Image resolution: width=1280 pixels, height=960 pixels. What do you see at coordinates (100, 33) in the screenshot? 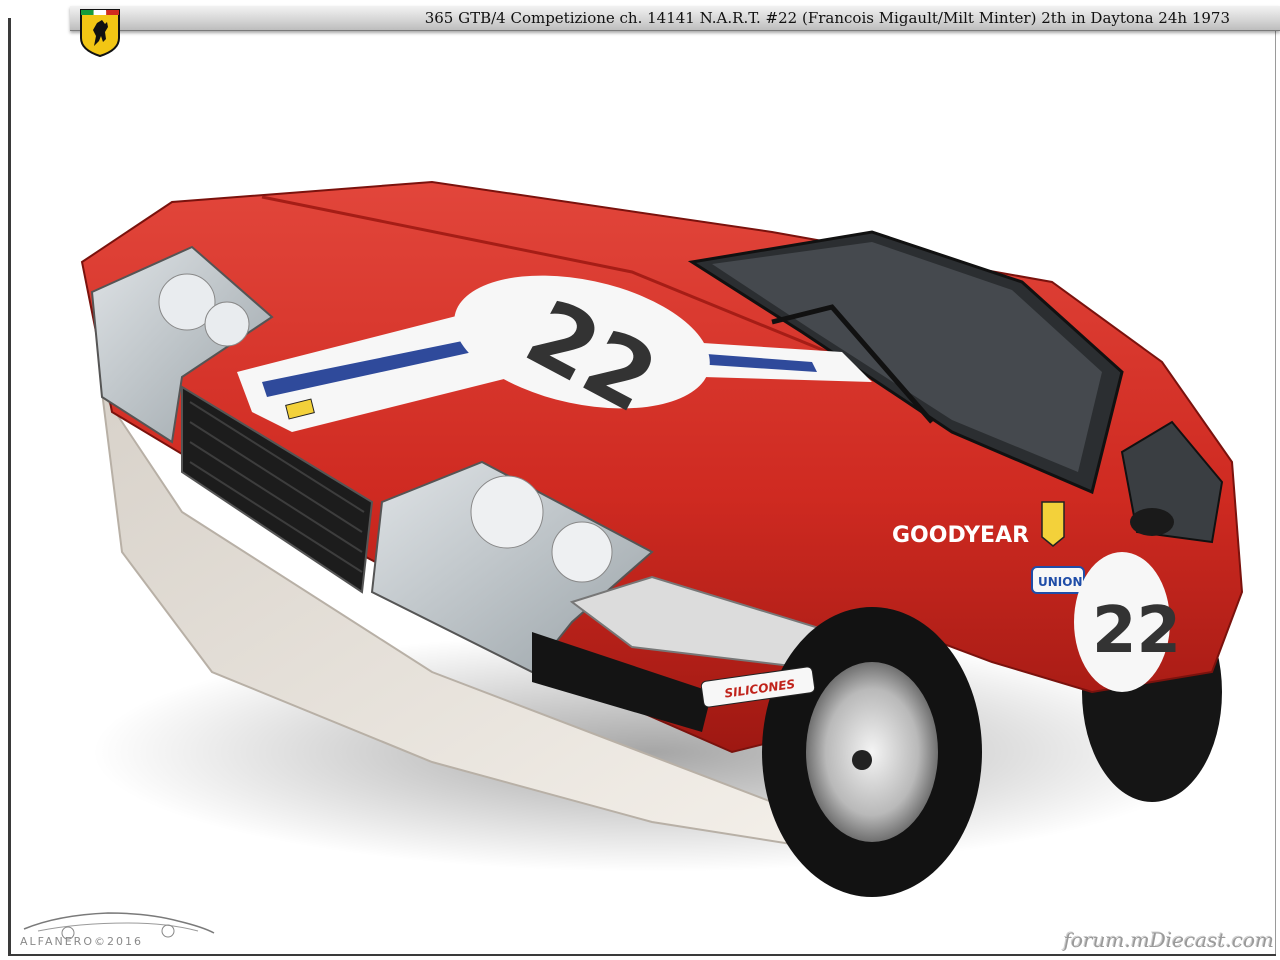
I see `ferrari-shield-icon` at bounding box center [100, 33].